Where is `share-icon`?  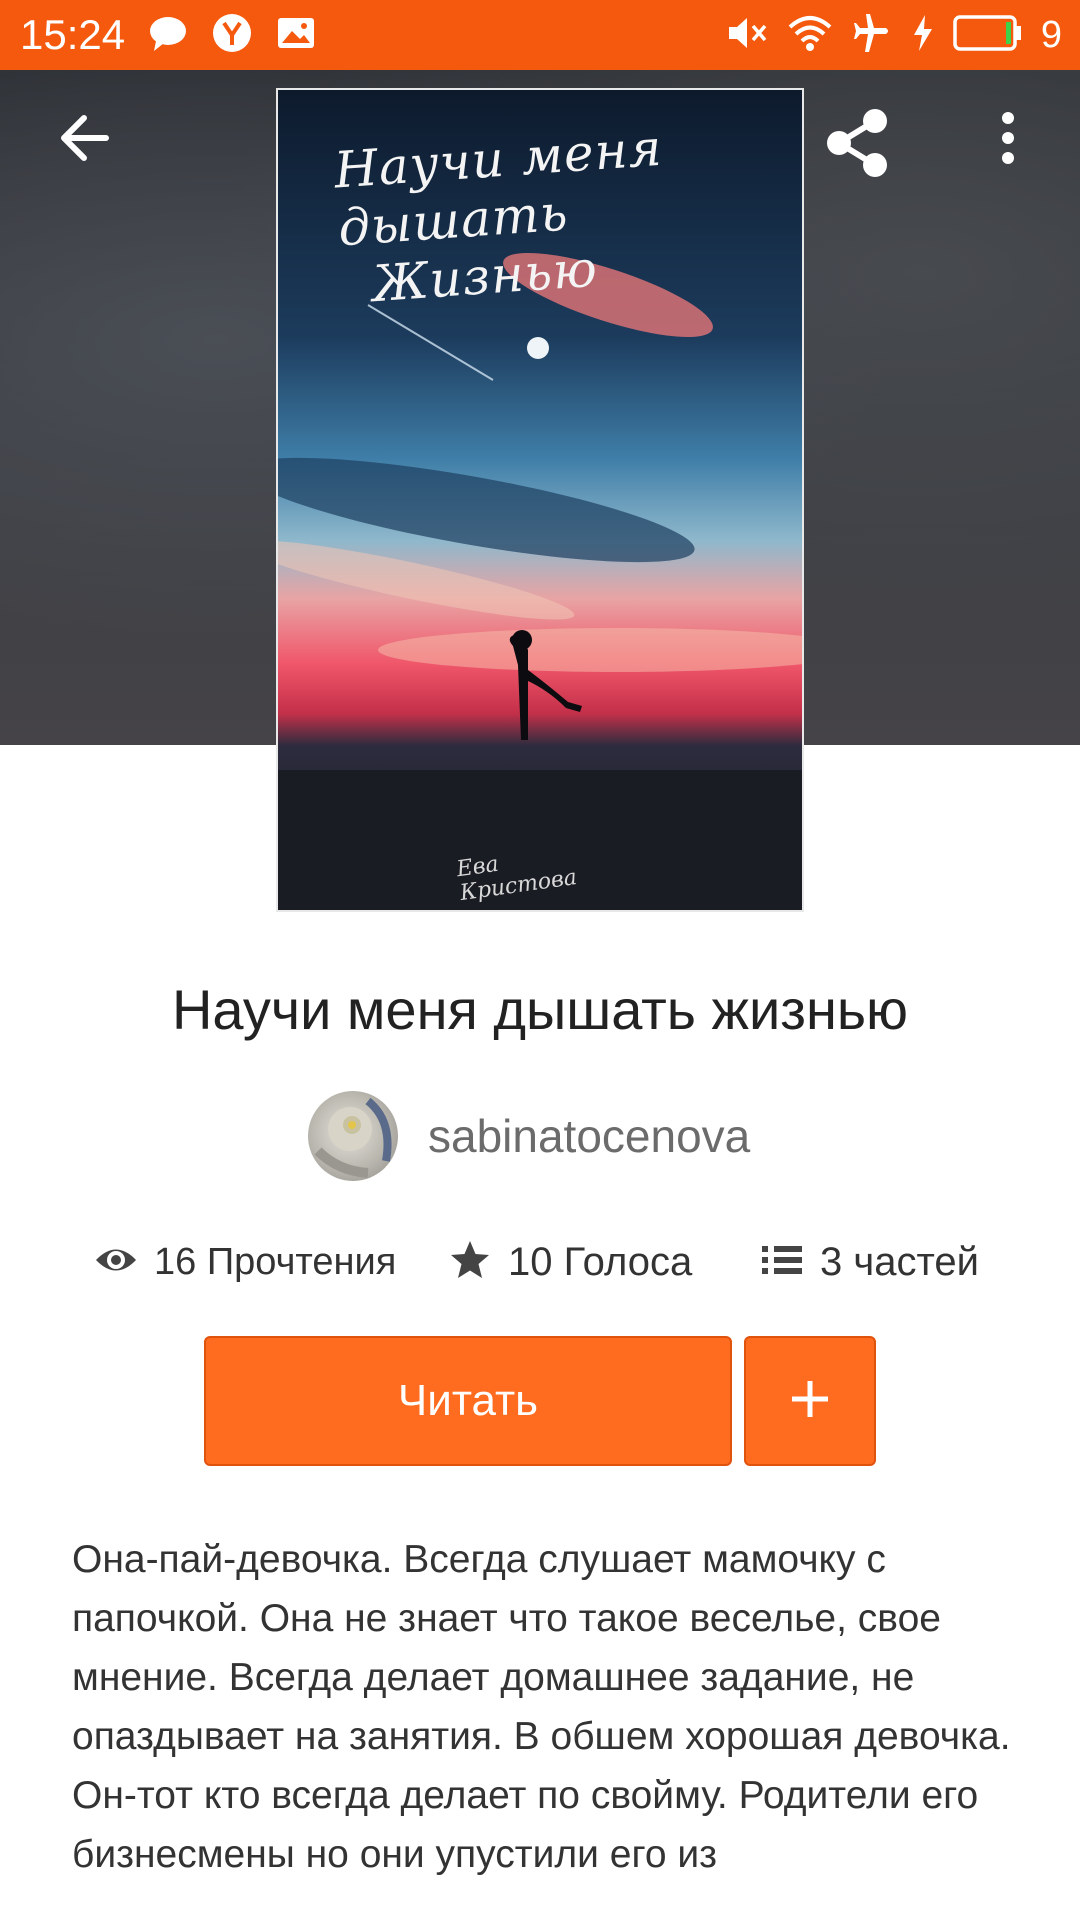 share-icon is located at coordinates (857, 145).